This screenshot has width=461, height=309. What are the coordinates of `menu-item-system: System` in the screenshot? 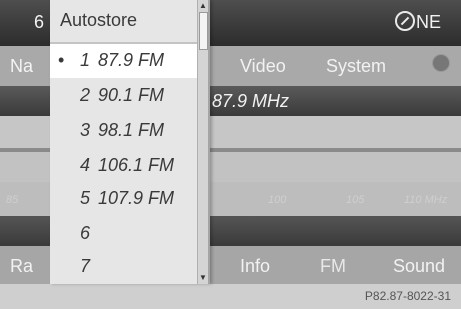 It's located at (356, 66).